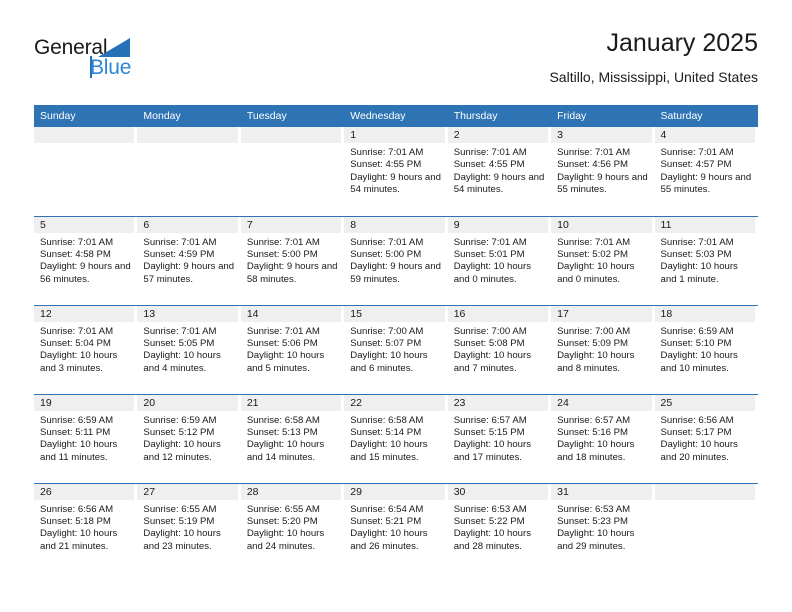 The width and height of the screenshot is (792, 612). Describe the element at coordinates (489, 254) in the screenshot. I see `sunset-text: Sunset: 5:01 PM` at that location.